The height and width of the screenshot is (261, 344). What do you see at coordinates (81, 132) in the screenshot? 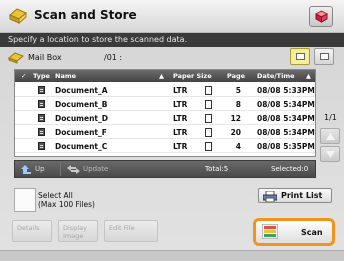
I see `file-name: Document_F` at bounding box center [81, 132].